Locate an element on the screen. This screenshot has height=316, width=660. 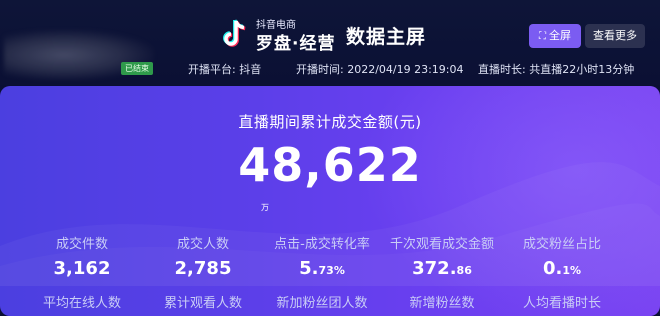
stat-fan-ratio: 成交粉丝占比 0.1% is located at coordinates (562, 256).